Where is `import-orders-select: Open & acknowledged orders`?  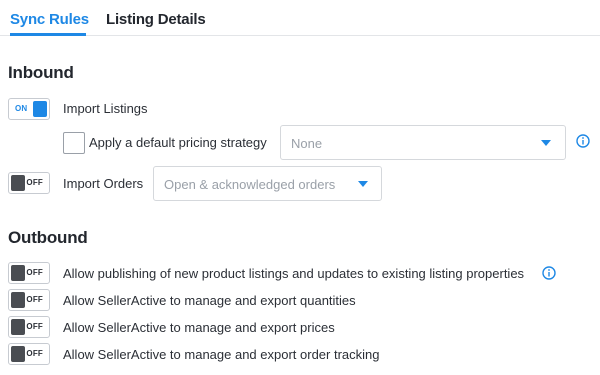 import-orders-select: Open & acknowledged orders is located at coordinates (267, 183).